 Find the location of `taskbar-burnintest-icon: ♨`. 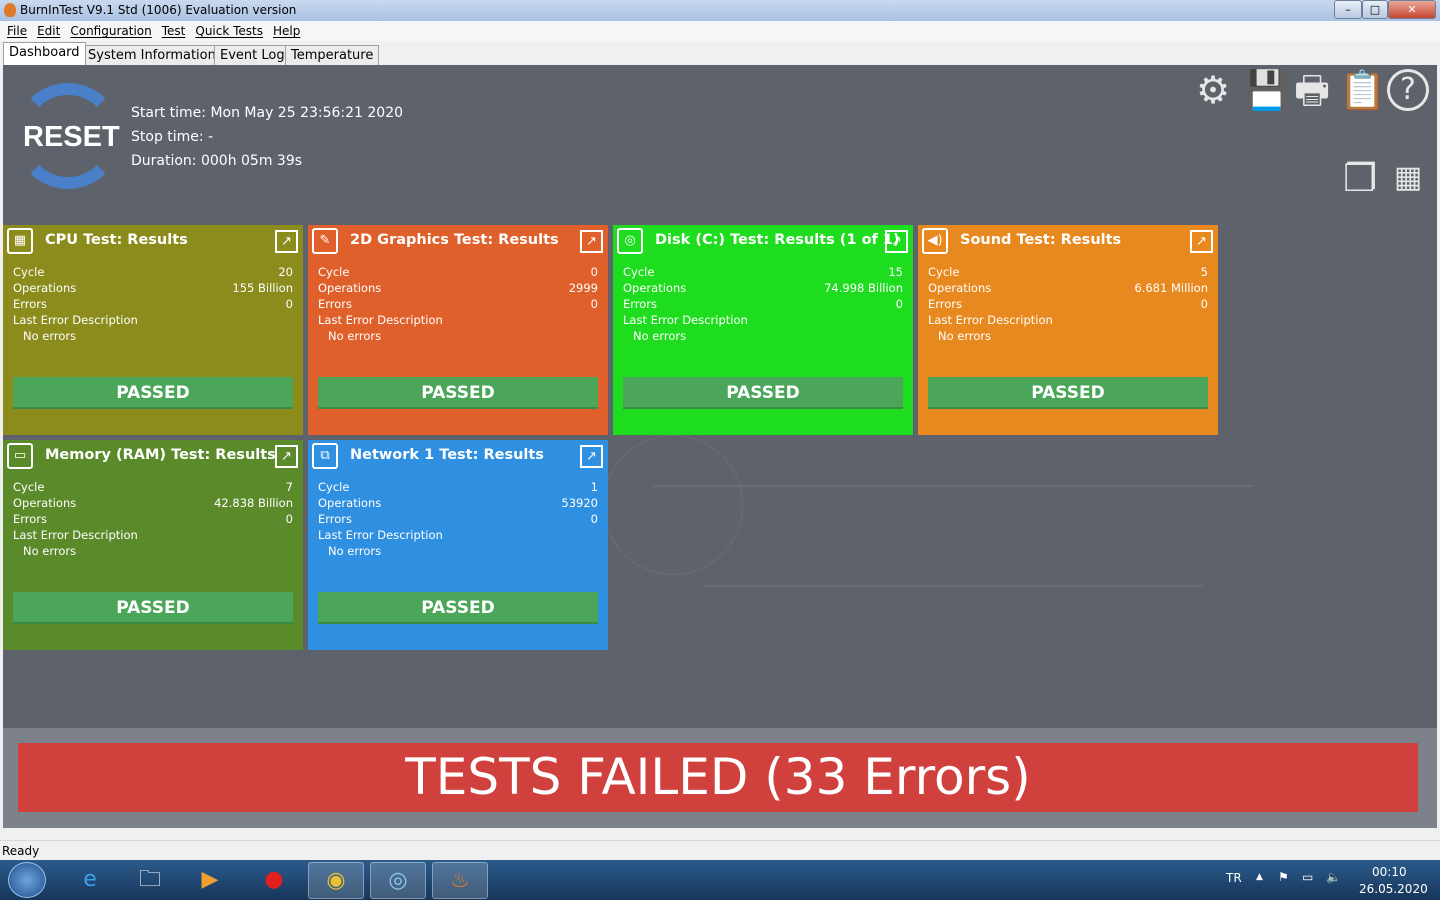

taskbar-burnintest-icon: ♨ is located at coordinates (460, 880).